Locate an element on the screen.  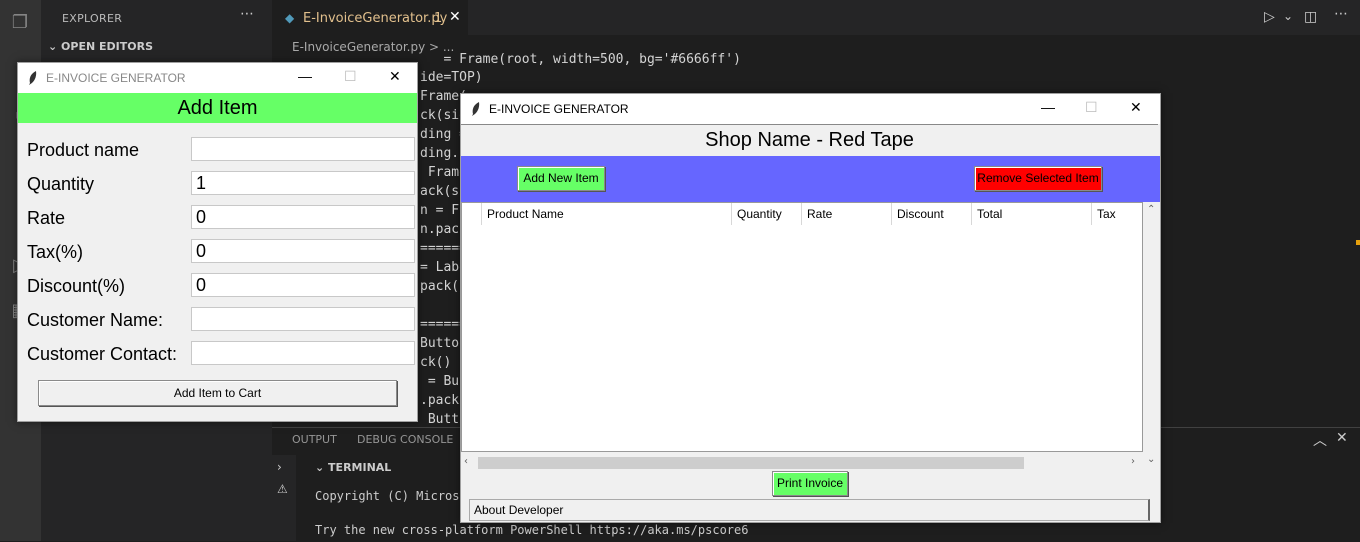
quantity-label: Quantity is located at coordinates (61, 184).